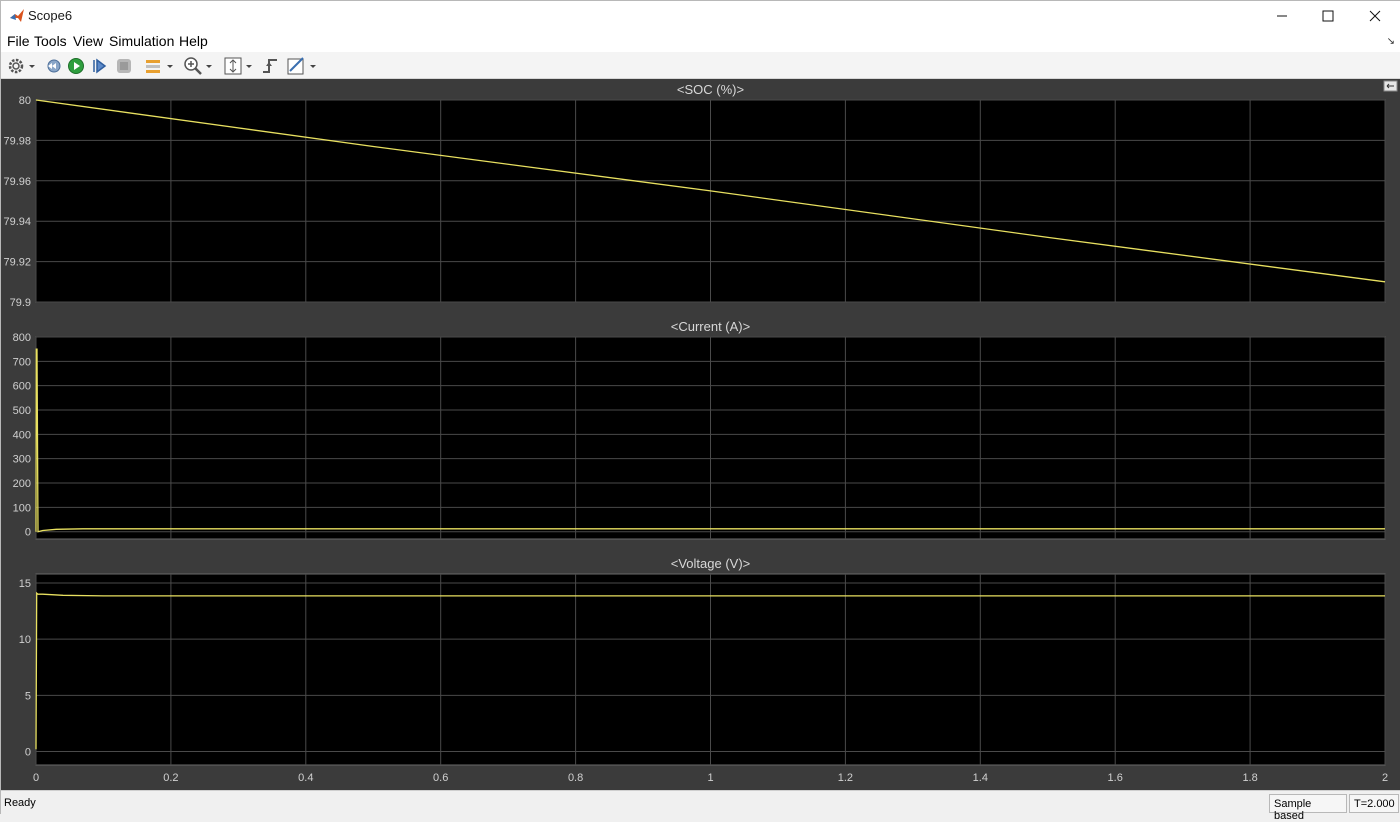 The width and height of the screenshot is (1400, 822). I want to click on close-icon, so click(1375, 16).